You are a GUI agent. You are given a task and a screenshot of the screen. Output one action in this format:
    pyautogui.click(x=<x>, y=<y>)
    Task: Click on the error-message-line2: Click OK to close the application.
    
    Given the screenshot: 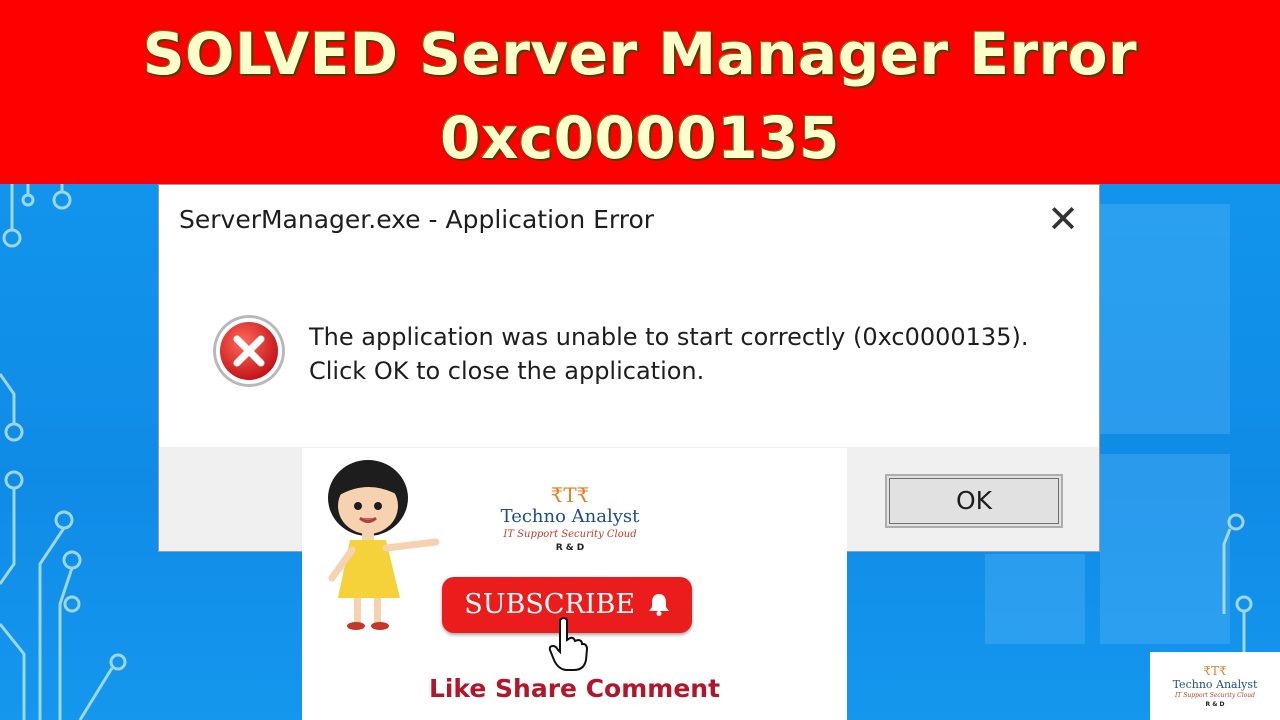 What is the action you would take?
    pyautogui.click(x=507, y=371)
    